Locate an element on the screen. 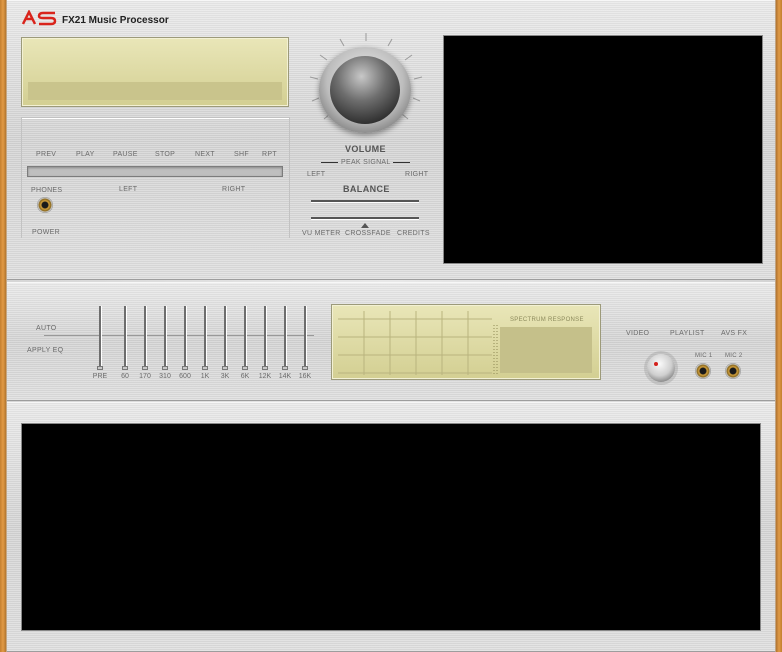 The height and width of the screenshot is (652, 782). volume-knob-cap is located at coordinates (365, 90).